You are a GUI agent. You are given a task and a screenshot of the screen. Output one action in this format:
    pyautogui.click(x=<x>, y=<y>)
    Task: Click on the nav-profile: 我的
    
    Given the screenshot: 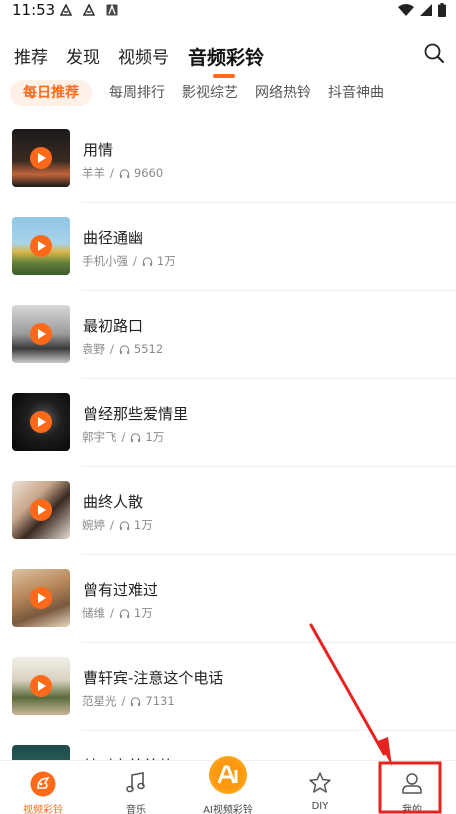 What is the action you would take?
    pyautogui.click(x=412, y=787)
    